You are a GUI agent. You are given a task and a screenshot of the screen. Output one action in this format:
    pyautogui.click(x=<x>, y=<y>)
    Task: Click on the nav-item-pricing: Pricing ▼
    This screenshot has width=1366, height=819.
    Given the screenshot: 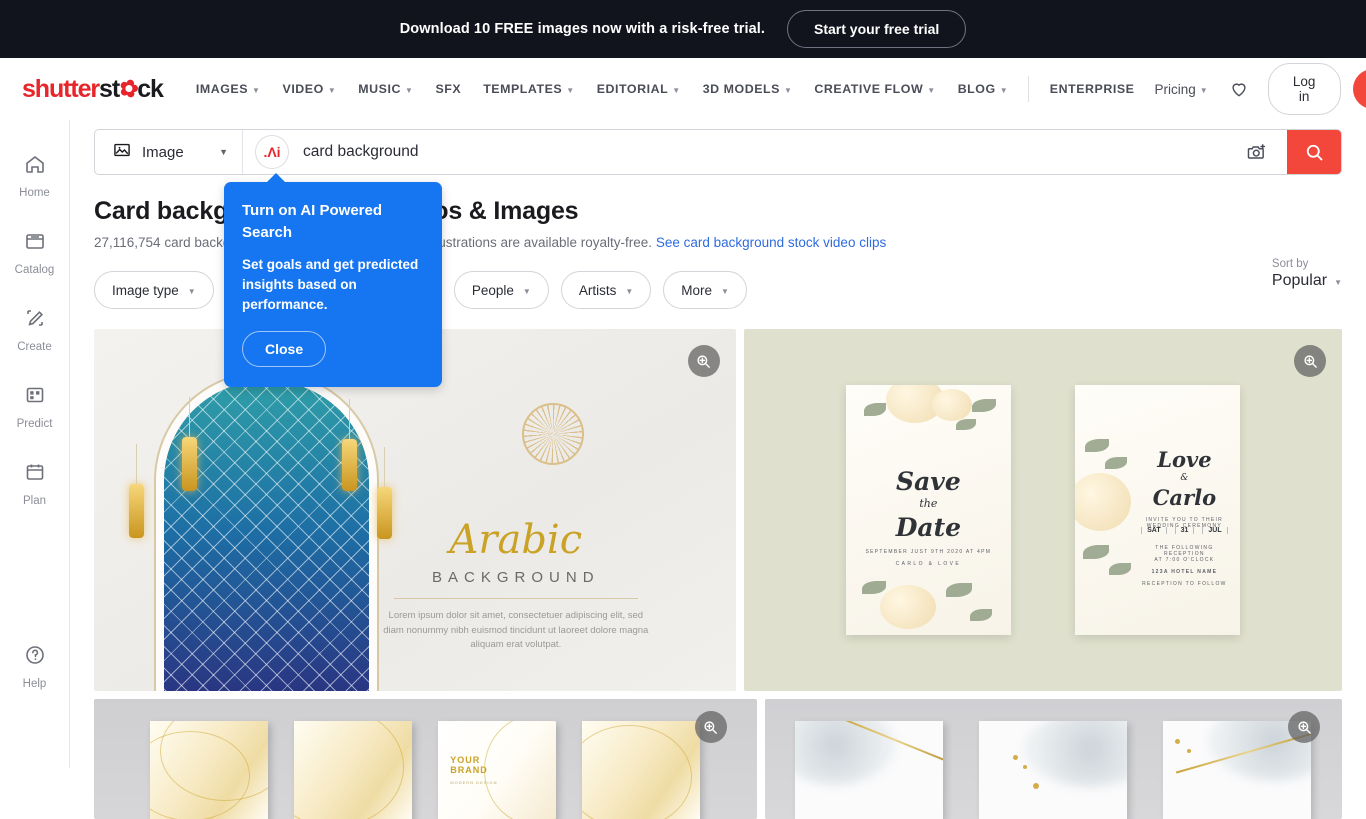 What is the action you would take?
    pyautogui.click(x=1180, y=89)
    